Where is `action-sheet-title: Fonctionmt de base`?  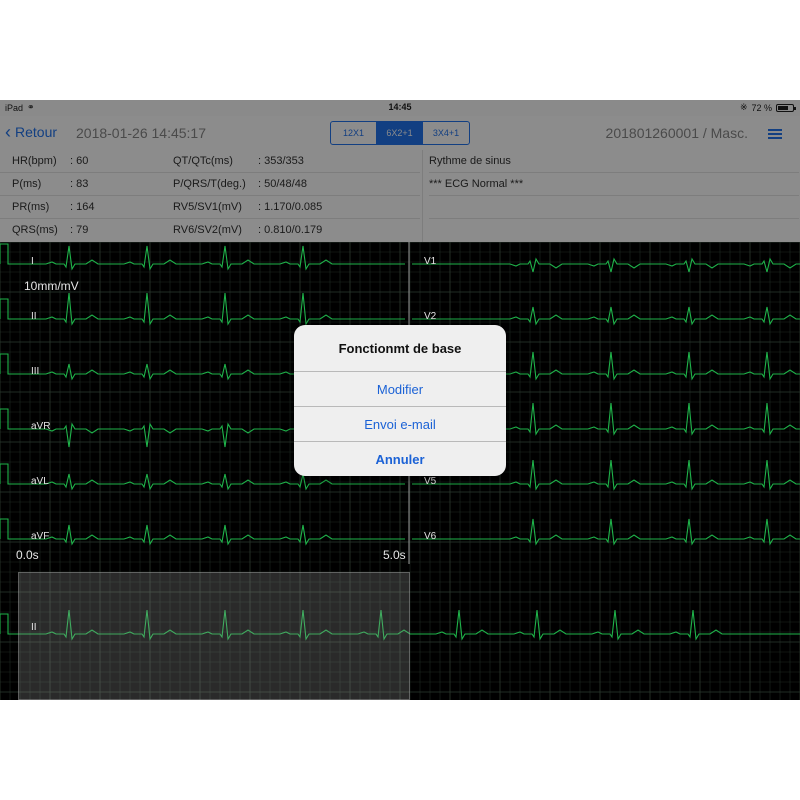 action-sheet-title: Fonctionmt de base is located at coordinates (400, 348).